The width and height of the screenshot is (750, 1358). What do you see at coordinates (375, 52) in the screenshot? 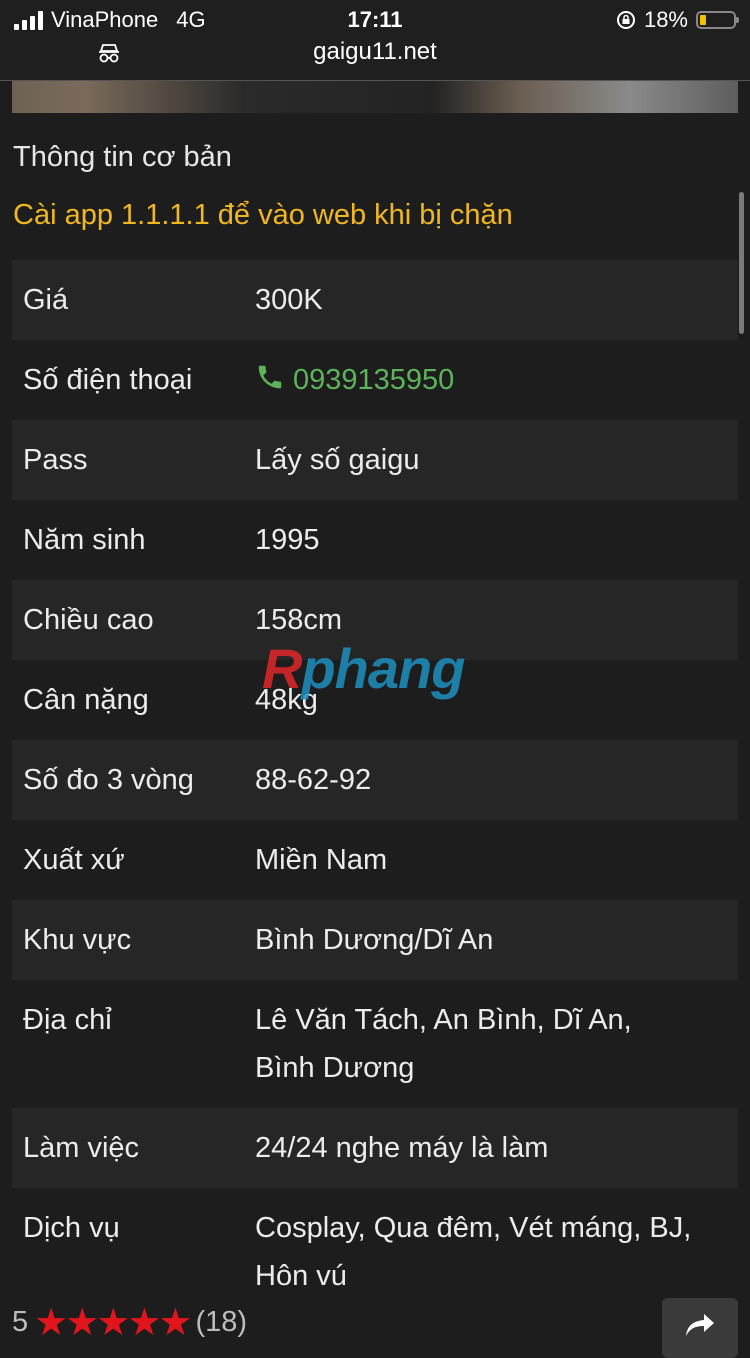
I see `url-bar: gaigu11.net` at bounding box center [375, 52].